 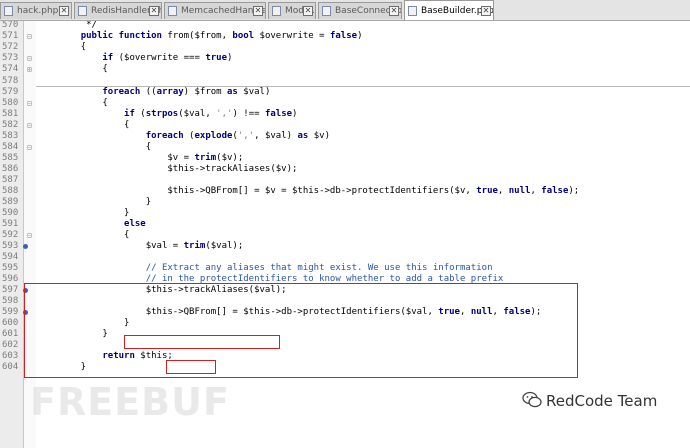 What do you see at coordinates (10, 356) in the screenshot?
I see `line-number: 603` at bounding box center [10, 356].